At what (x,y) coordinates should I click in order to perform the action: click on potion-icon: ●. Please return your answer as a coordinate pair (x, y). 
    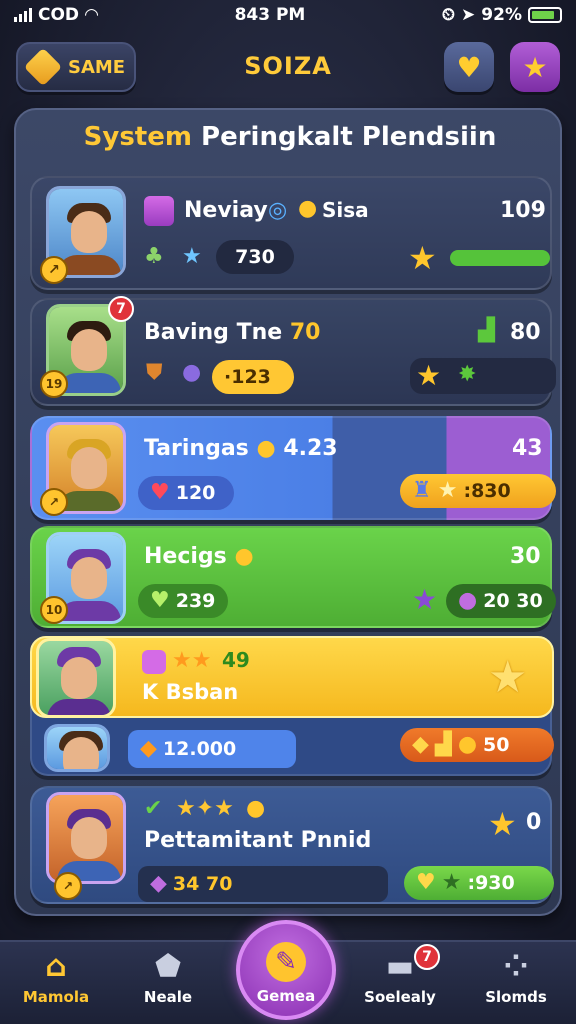
    Looking at the image, I should click on (468, 600).